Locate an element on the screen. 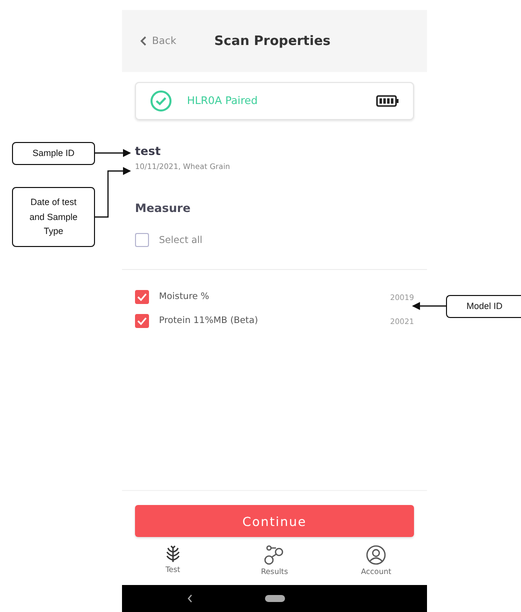 Image resolution: width=521 pixels, height=612 pixels. callout-label: Model ID is located at coordinates (483, 306).